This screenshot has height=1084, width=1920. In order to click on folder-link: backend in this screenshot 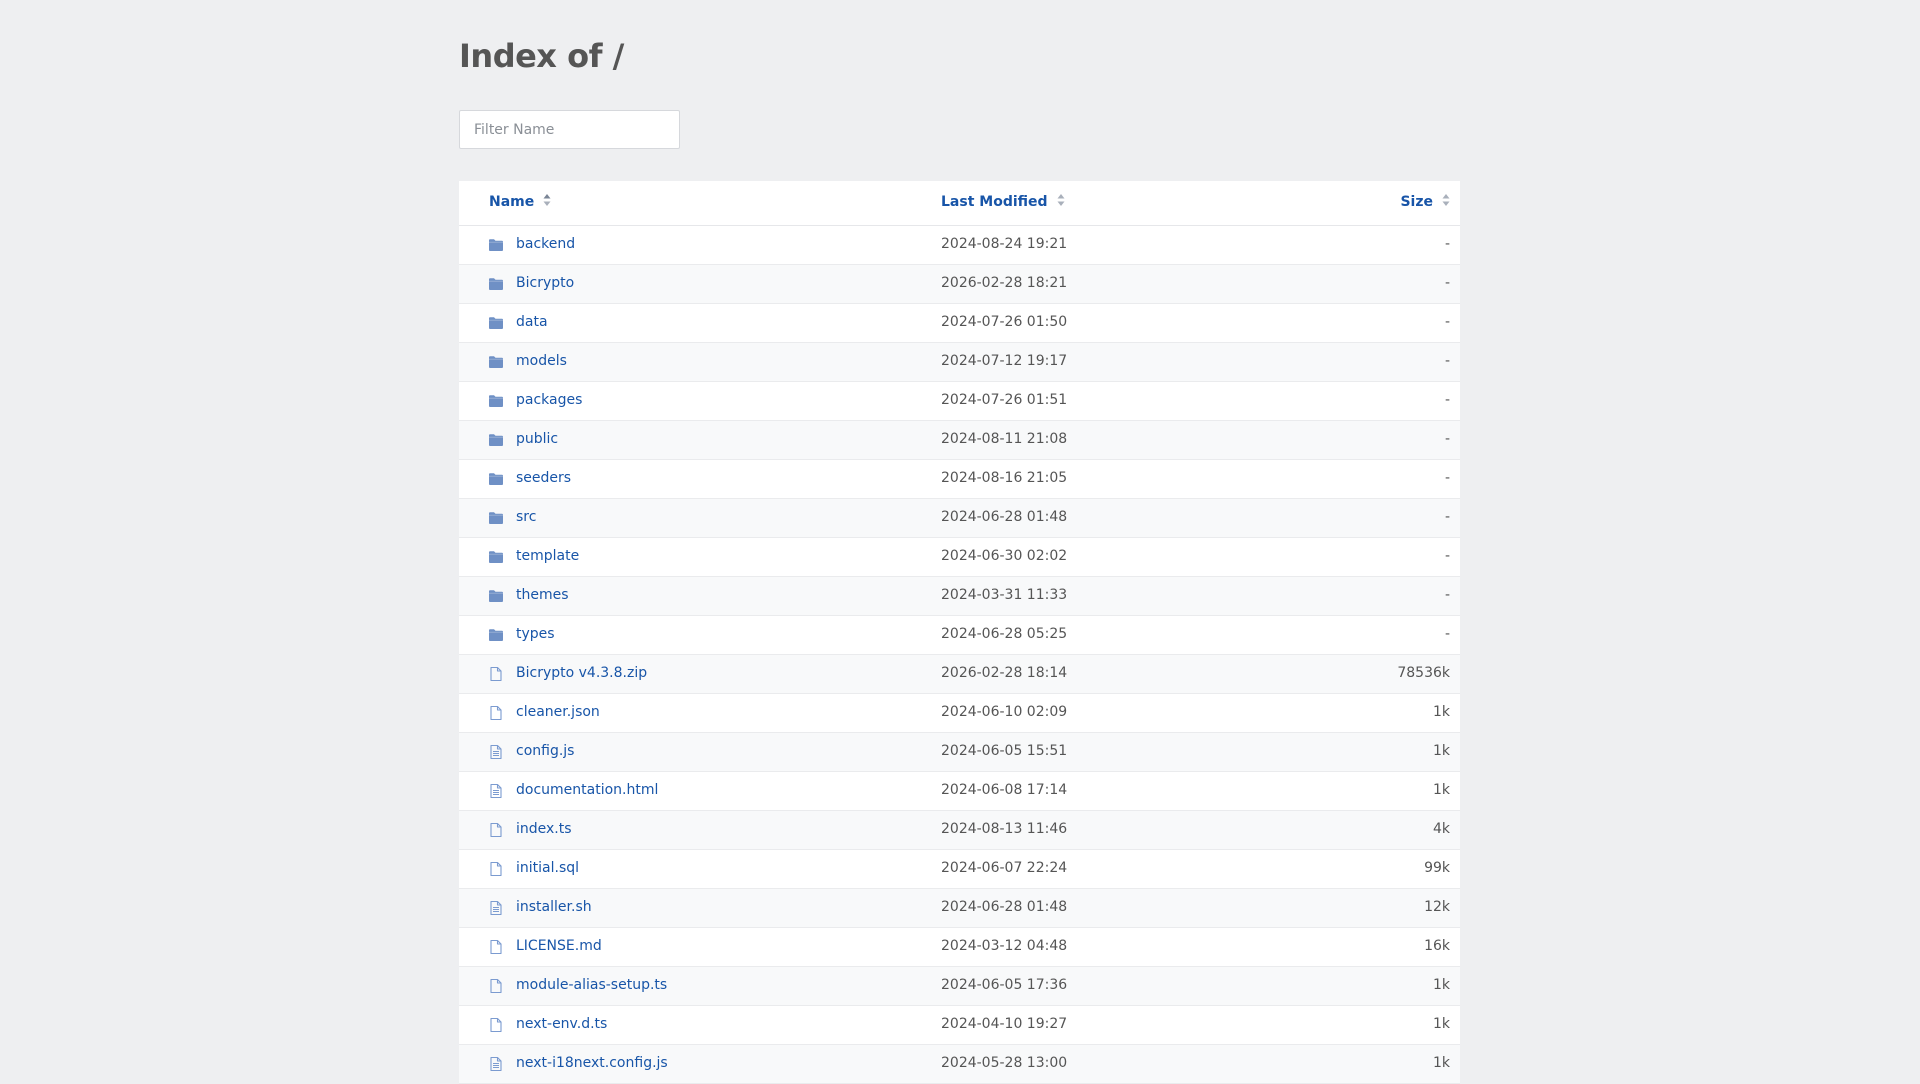, I will do `click(545, 244)`.